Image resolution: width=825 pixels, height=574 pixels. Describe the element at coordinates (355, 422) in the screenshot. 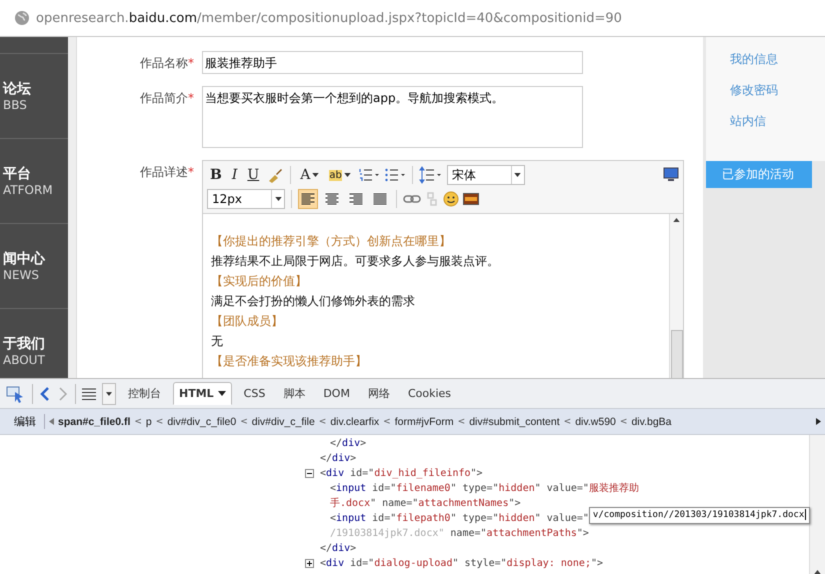

I see `breadcrumb-item: div.clearfix` at that location.